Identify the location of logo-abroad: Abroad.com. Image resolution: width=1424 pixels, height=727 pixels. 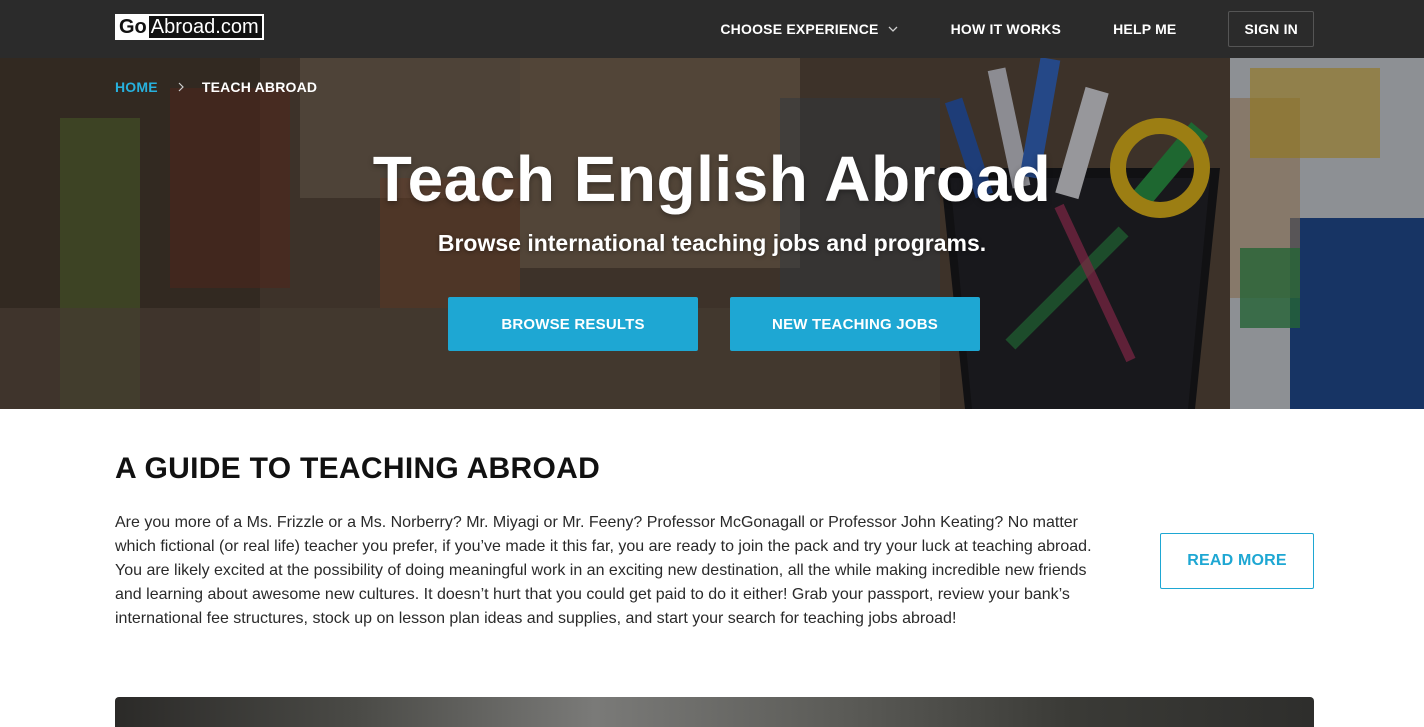
(205, 27).